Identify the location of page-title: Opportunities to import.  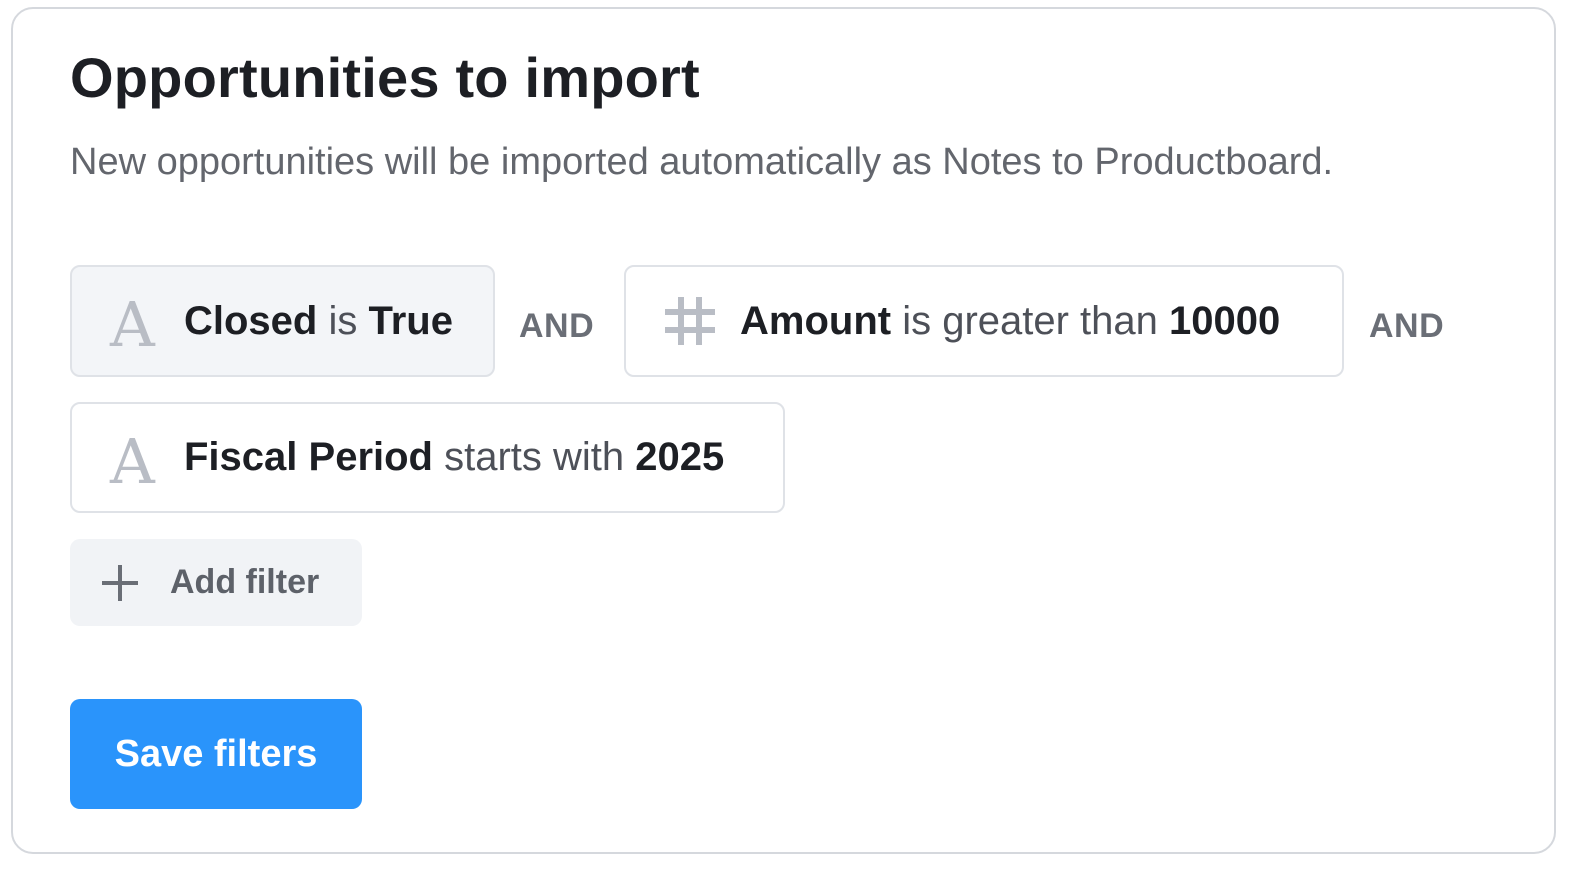
(385, 77).